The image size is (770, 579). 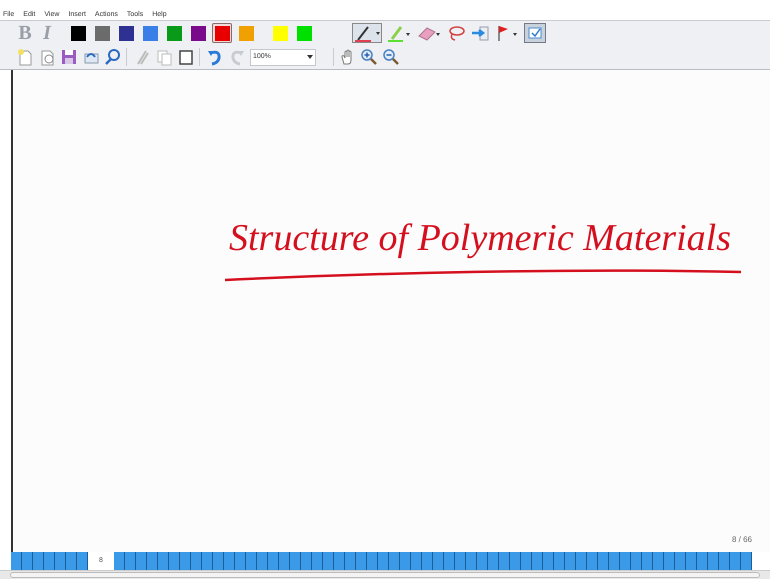 I want to click on selection-toggle-icon, so click(x=535, y=33).